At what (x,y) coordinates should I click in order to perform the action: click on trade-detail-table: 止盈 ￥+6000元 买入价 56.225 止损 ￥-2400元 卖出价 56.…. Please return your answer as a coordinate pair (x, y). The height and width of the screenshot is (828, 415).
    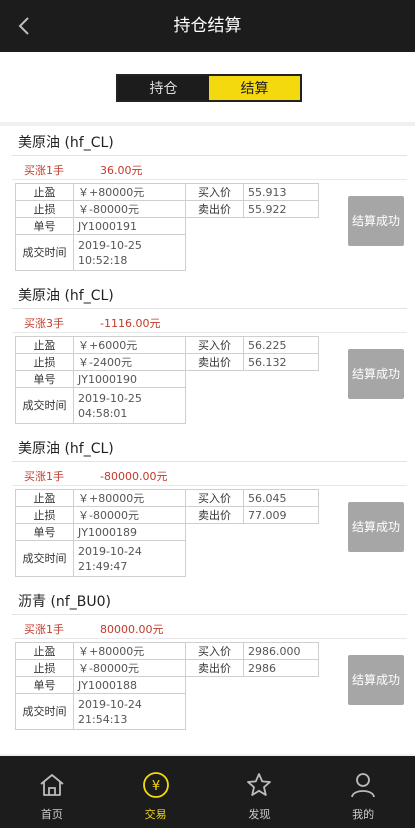
    Looking at the image, I should click on (167, 380).